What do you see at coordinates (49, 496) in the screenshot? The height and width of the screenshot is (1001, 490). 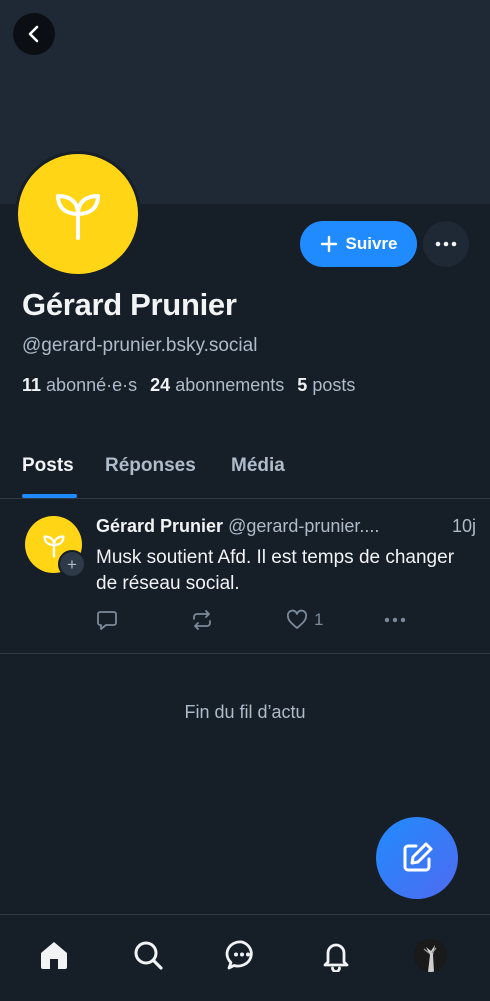 I see `active-tab-indicator` at bounding box center [49, 496].